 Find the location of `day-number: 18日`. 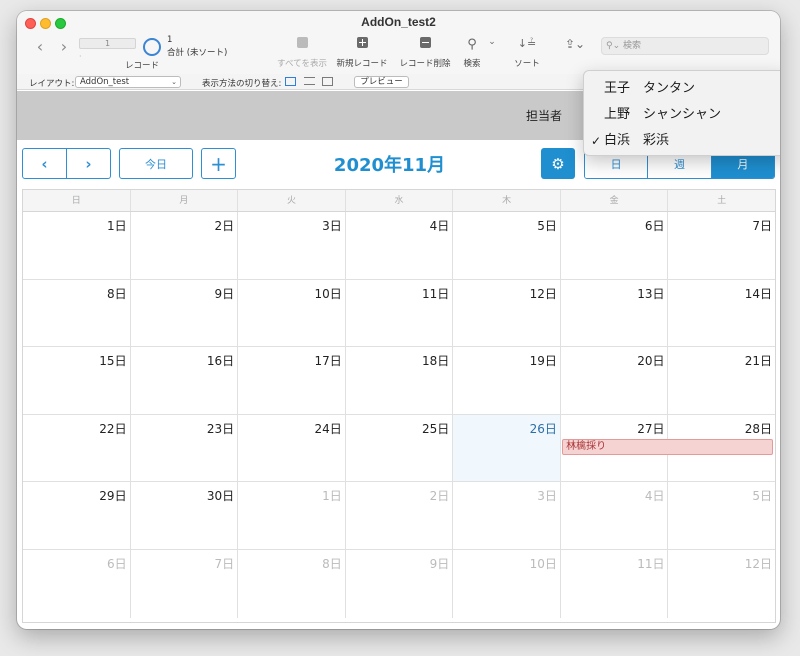

day-number: 18日 is located at coordinates (436, 361).